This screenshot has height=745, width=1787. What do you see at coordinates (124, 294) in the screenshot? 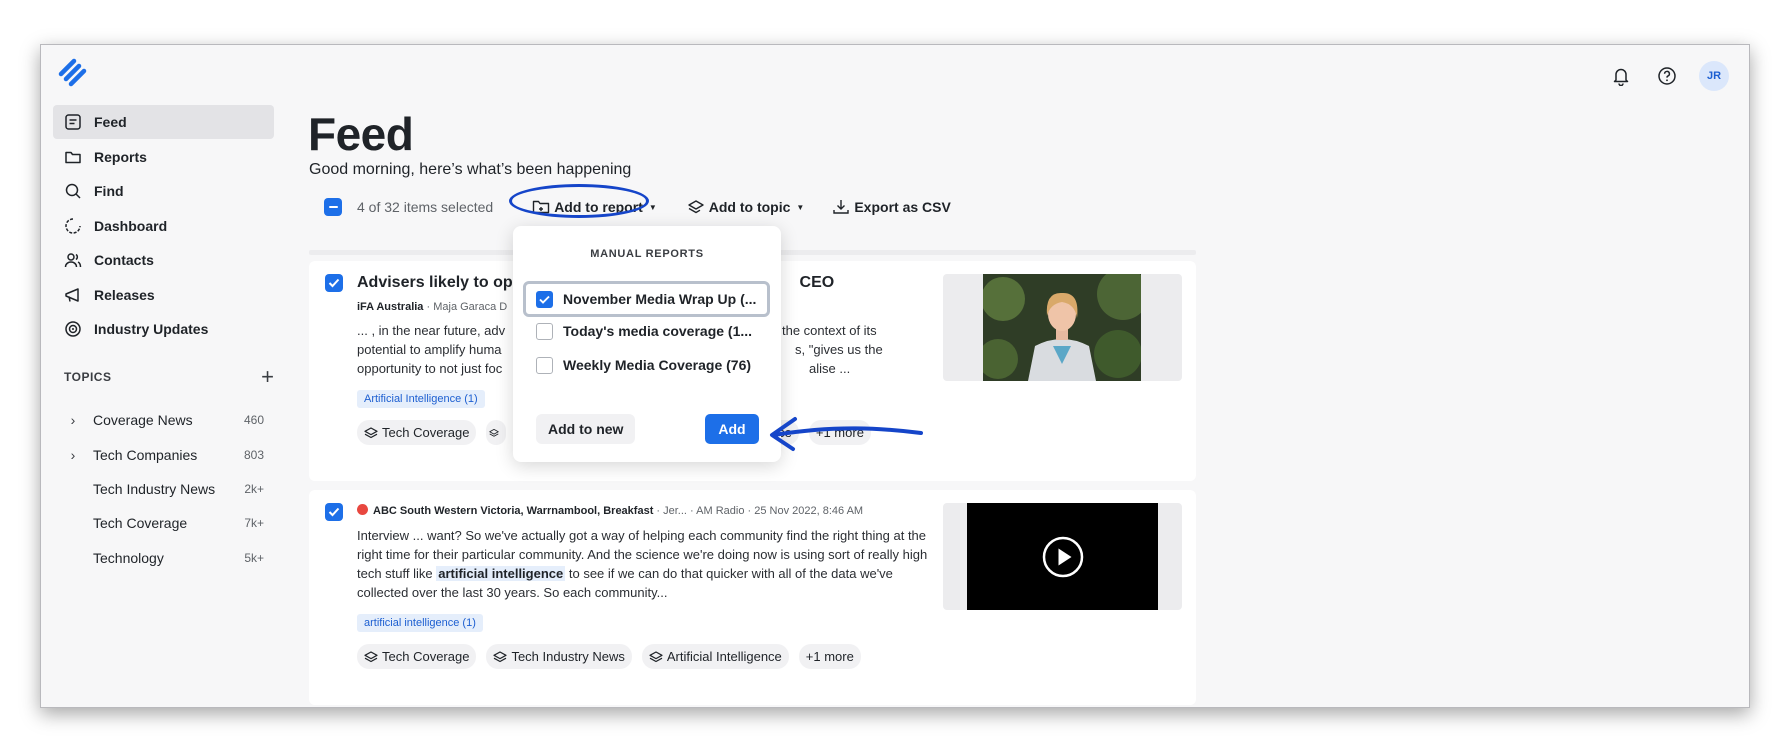
I see `sidebar-item-label: Releases` at bounding box center [124, 294].